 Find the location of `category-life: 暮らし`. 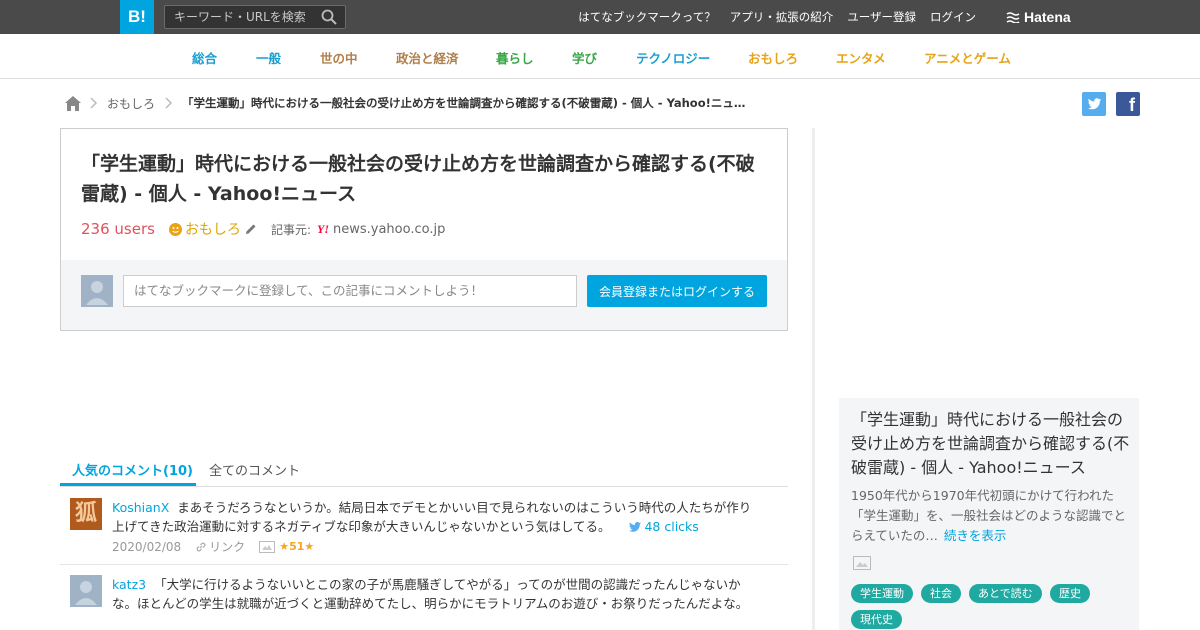

category-life: 暮らし is located at coordinates (515, 57).